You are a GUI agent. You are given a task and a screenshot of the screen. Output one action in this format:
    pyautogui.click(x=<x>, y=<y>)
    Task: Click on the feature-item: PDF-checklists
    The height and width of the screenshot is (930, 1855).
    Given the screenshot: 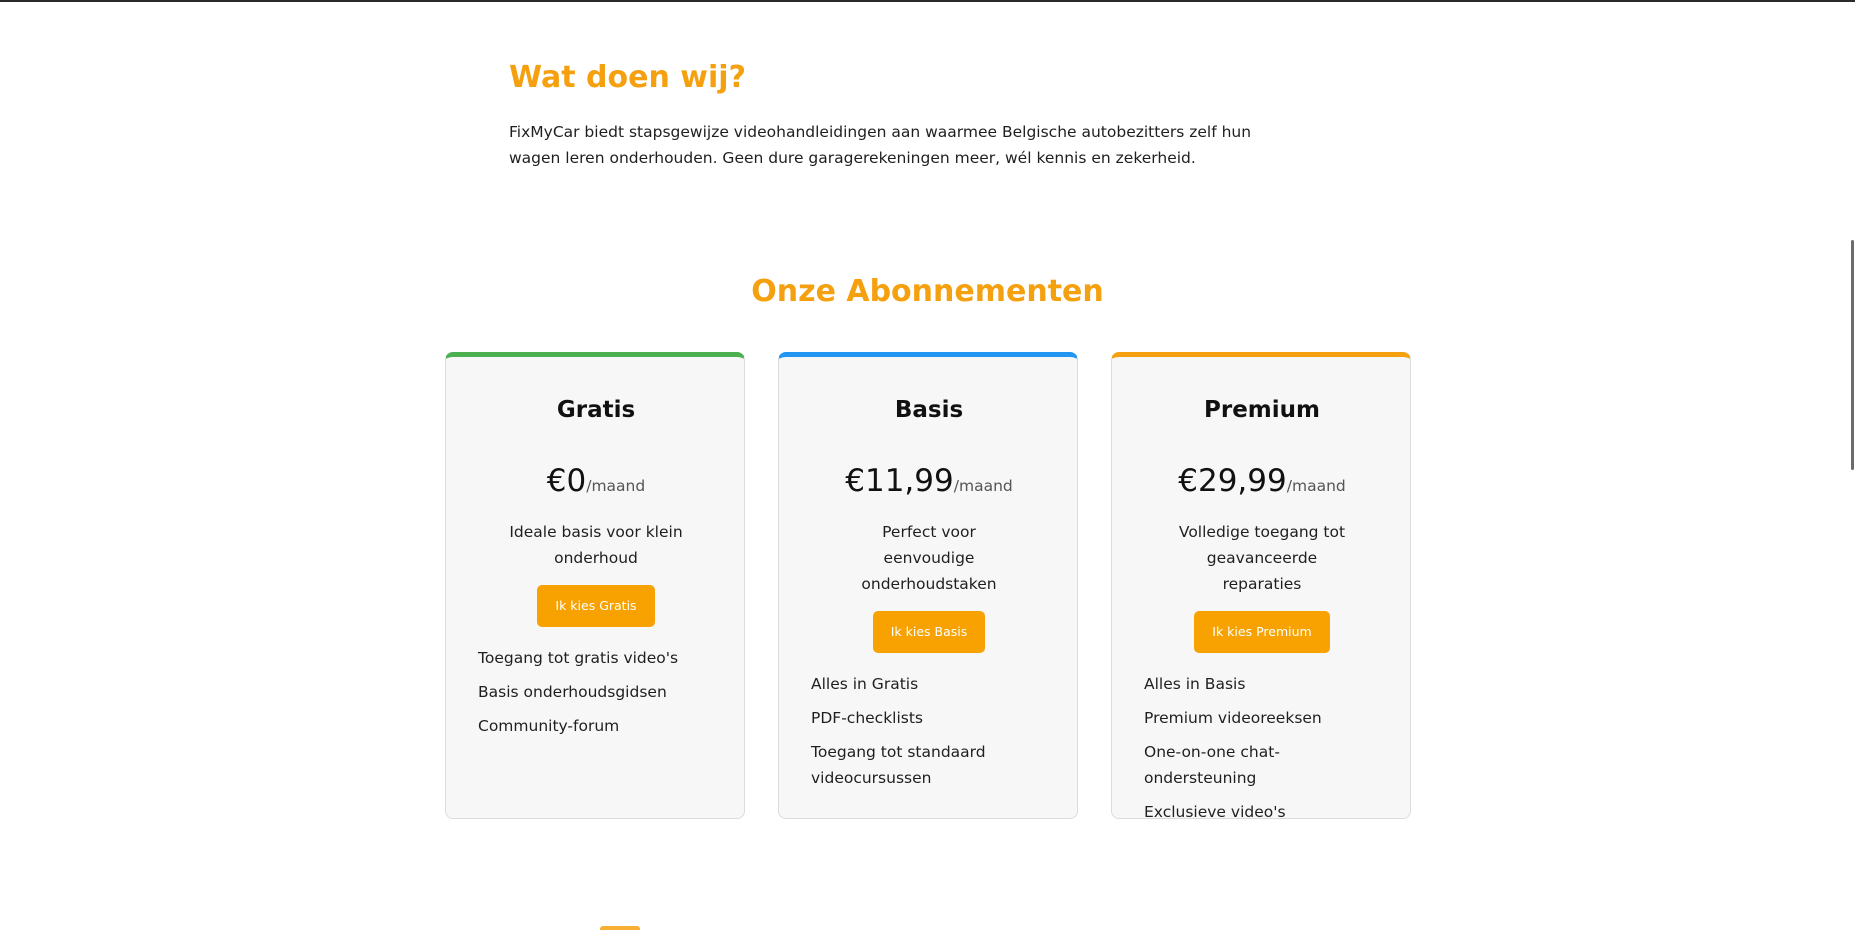 What is the action you would take?
    pyautogui.click(x=867, y=718)
    